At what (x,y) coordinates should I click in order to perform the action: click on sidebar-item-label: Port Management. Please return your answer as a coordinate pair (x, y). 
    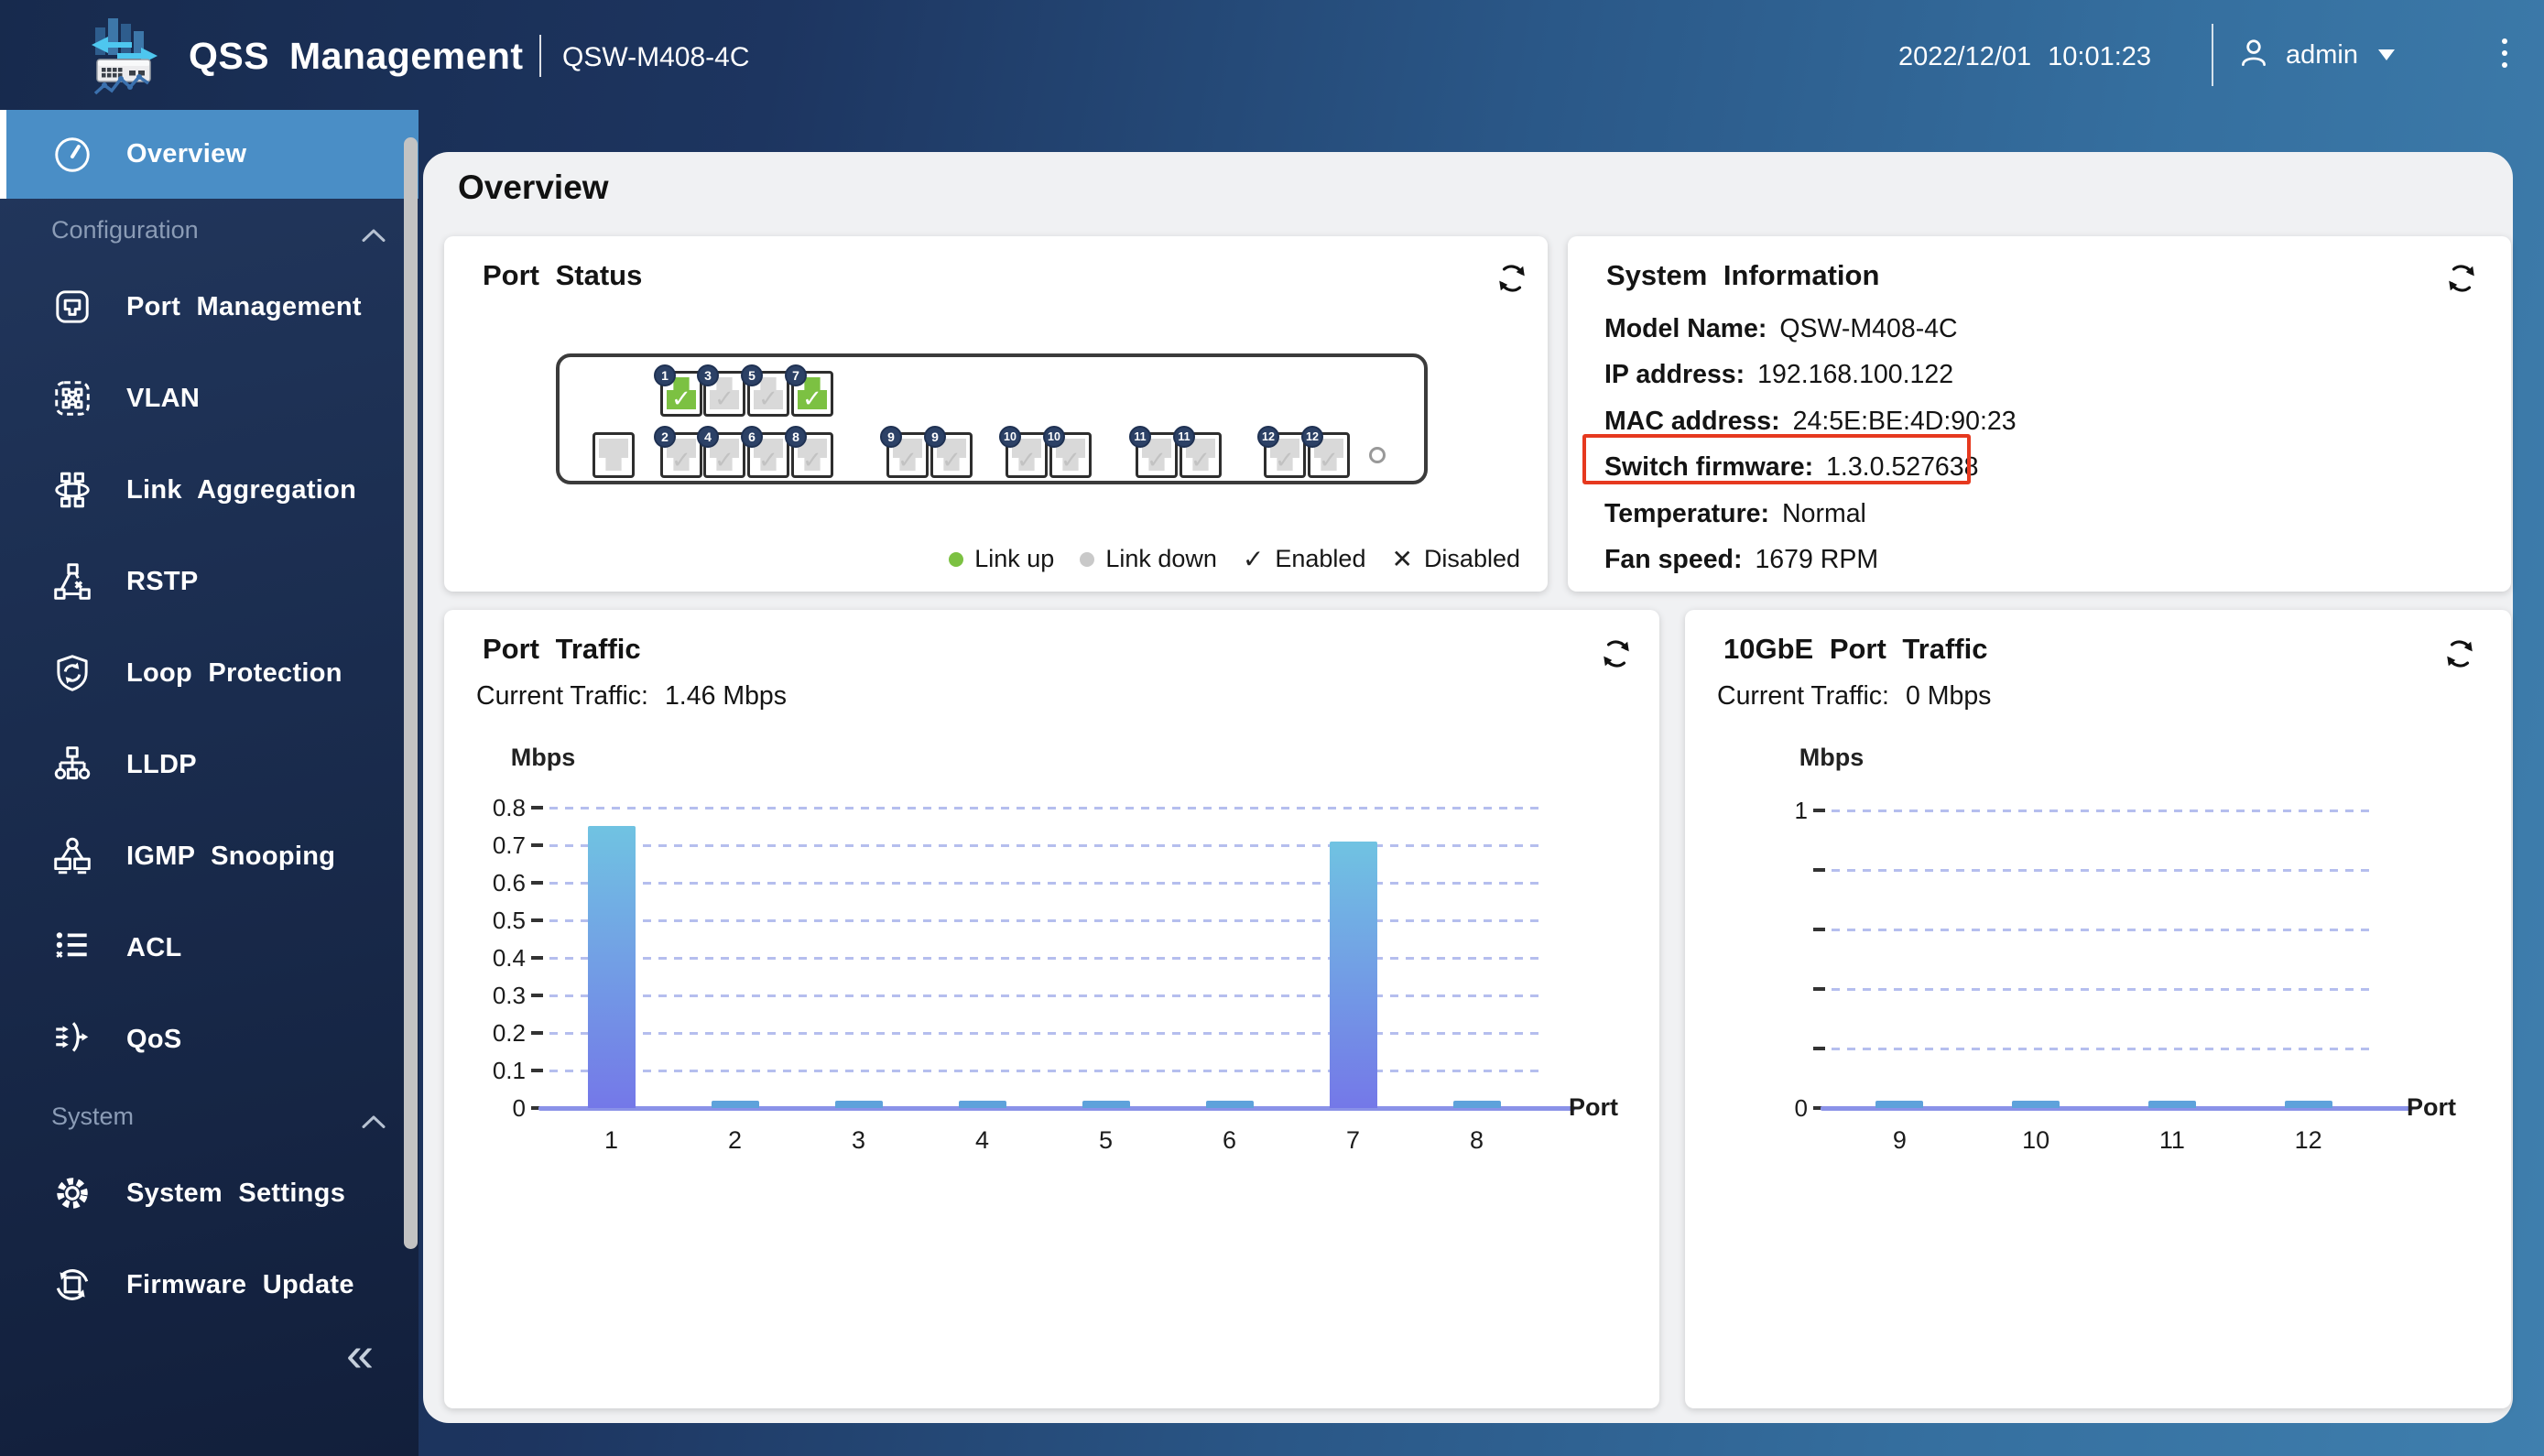
    Looking at the image, I should click on (244, 306).